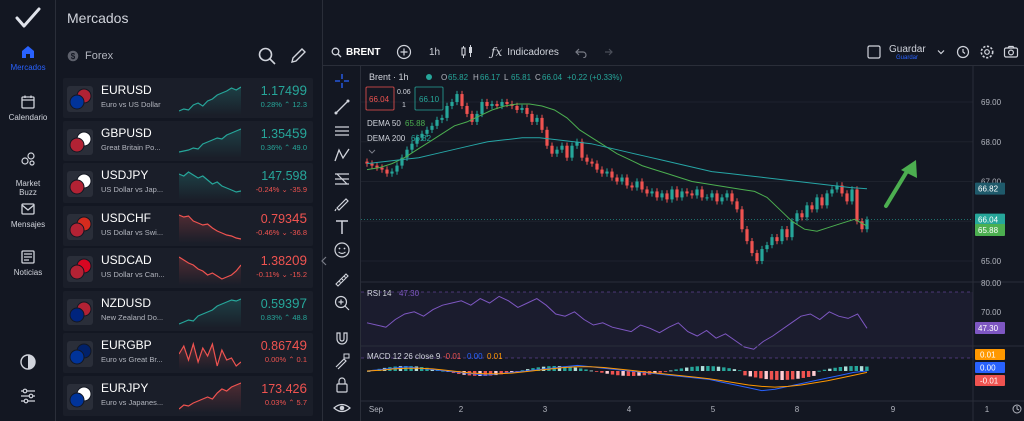 The image size is (1024, 421). I want to click on theme-toggle-icon, so click(28, 362).